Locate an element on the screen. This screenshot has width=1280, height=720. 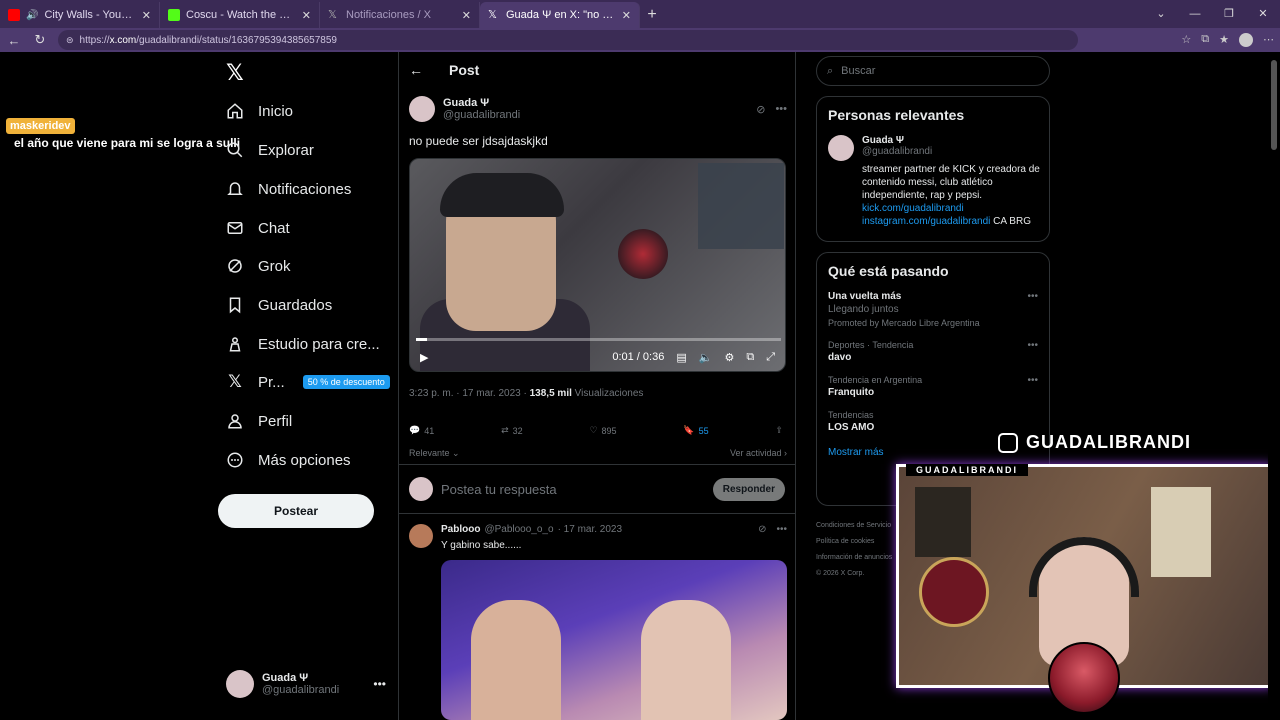
bell-icon is located at coordinates (235, 189).